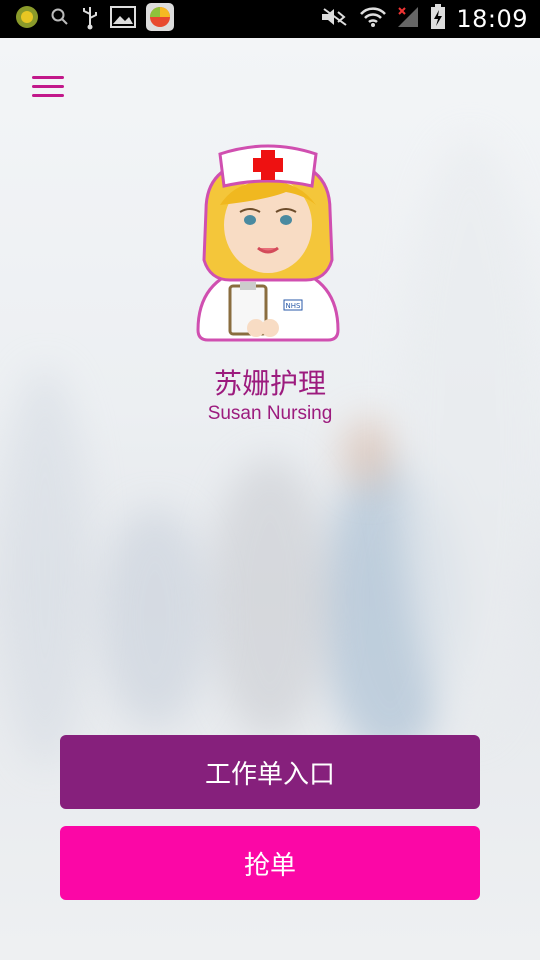  I want to click on status-time: 18:09, so click(492, 19).